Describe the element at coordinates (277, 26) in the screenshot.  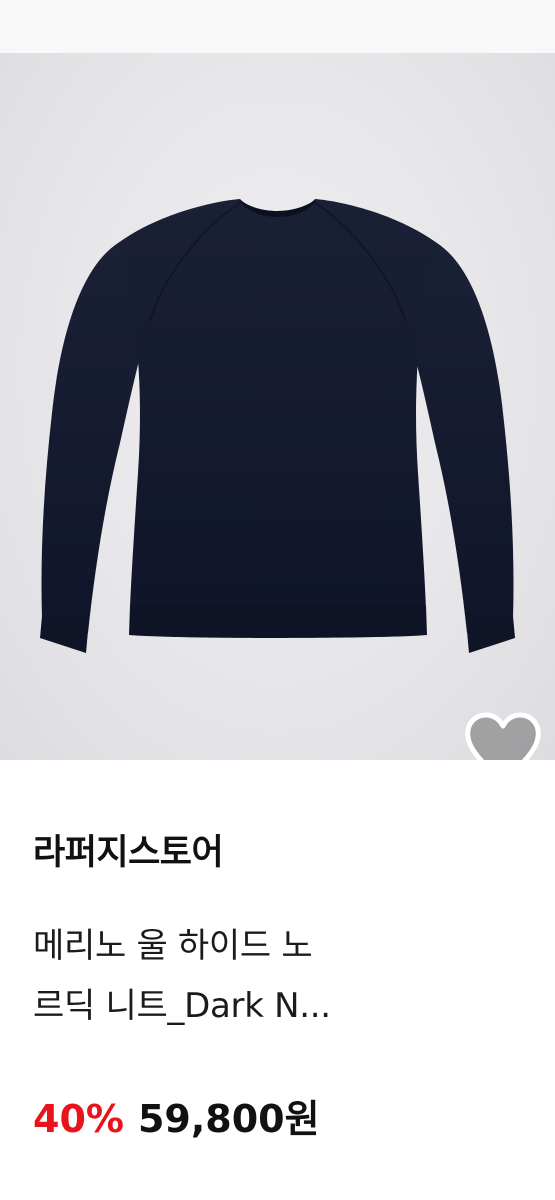
I see `top-spacer` at that location.